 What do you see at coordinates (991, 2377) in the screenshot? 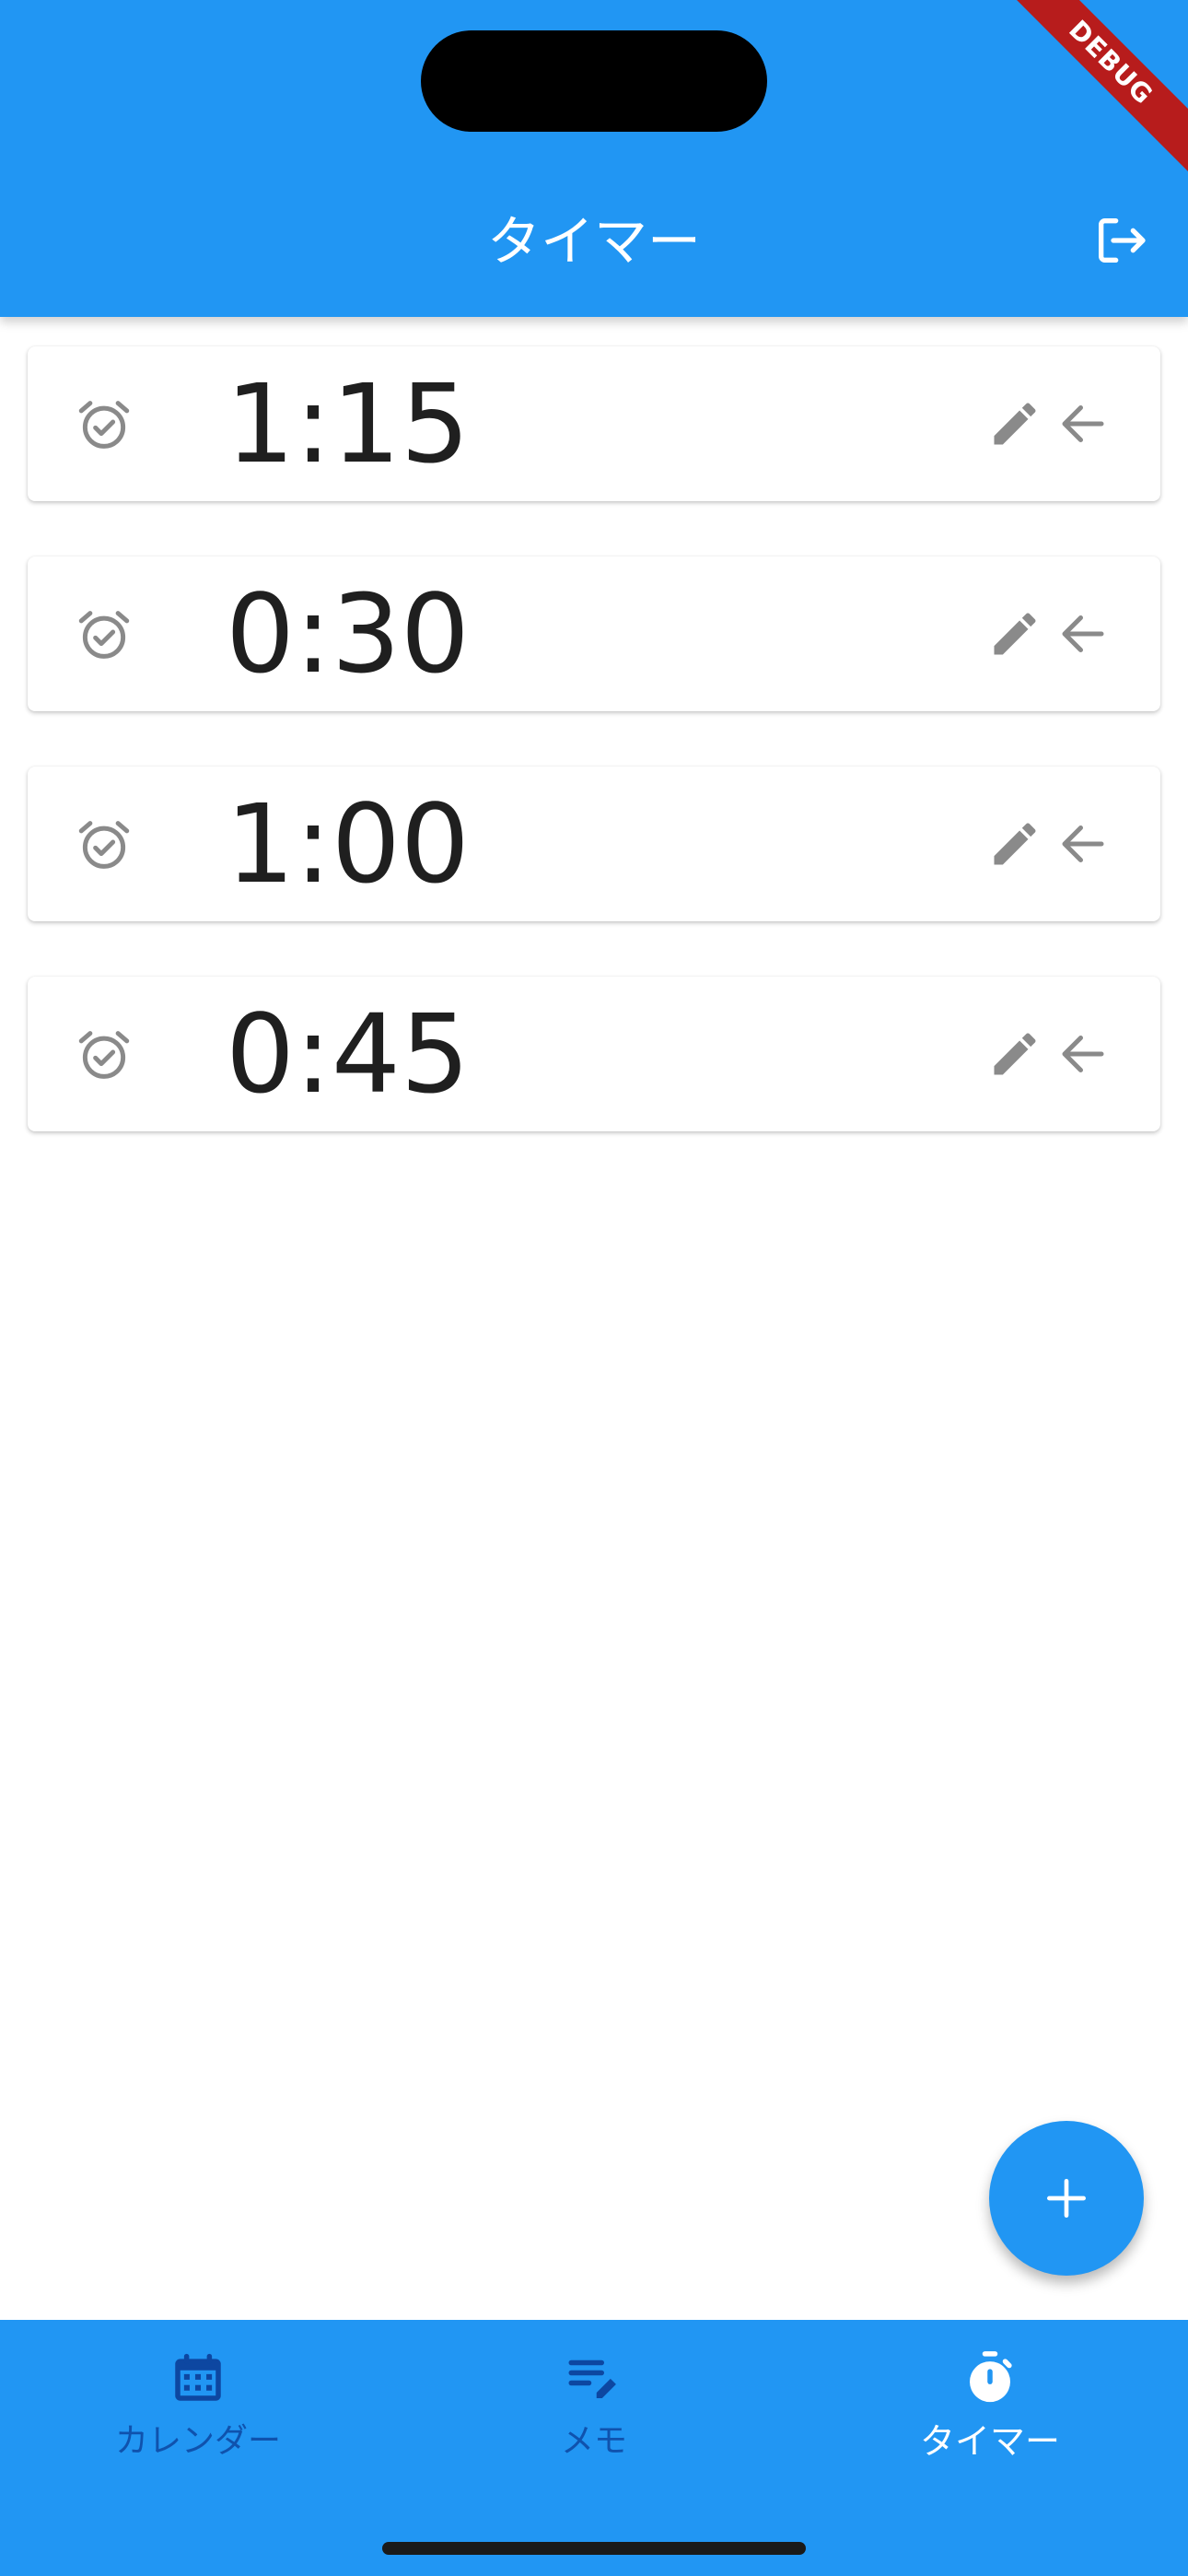
I see `timer-icon` at bounding box center [991, 2377].